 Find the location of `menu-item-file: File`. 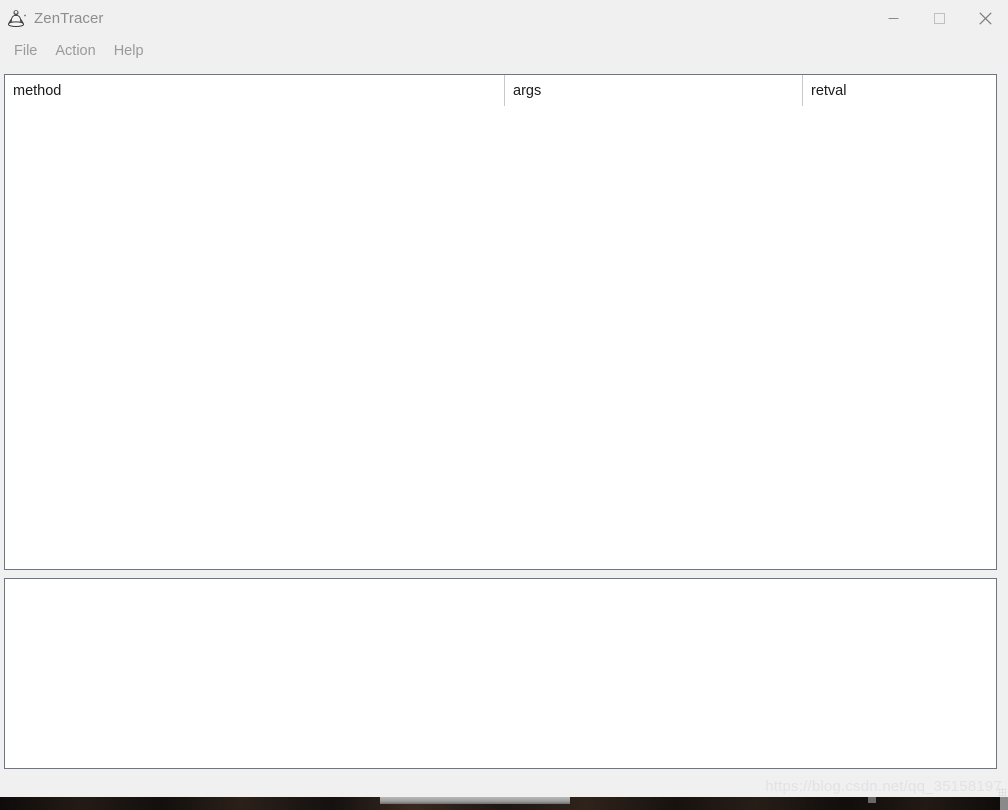

menu-item-file: File is located at coordinates (25, 51).